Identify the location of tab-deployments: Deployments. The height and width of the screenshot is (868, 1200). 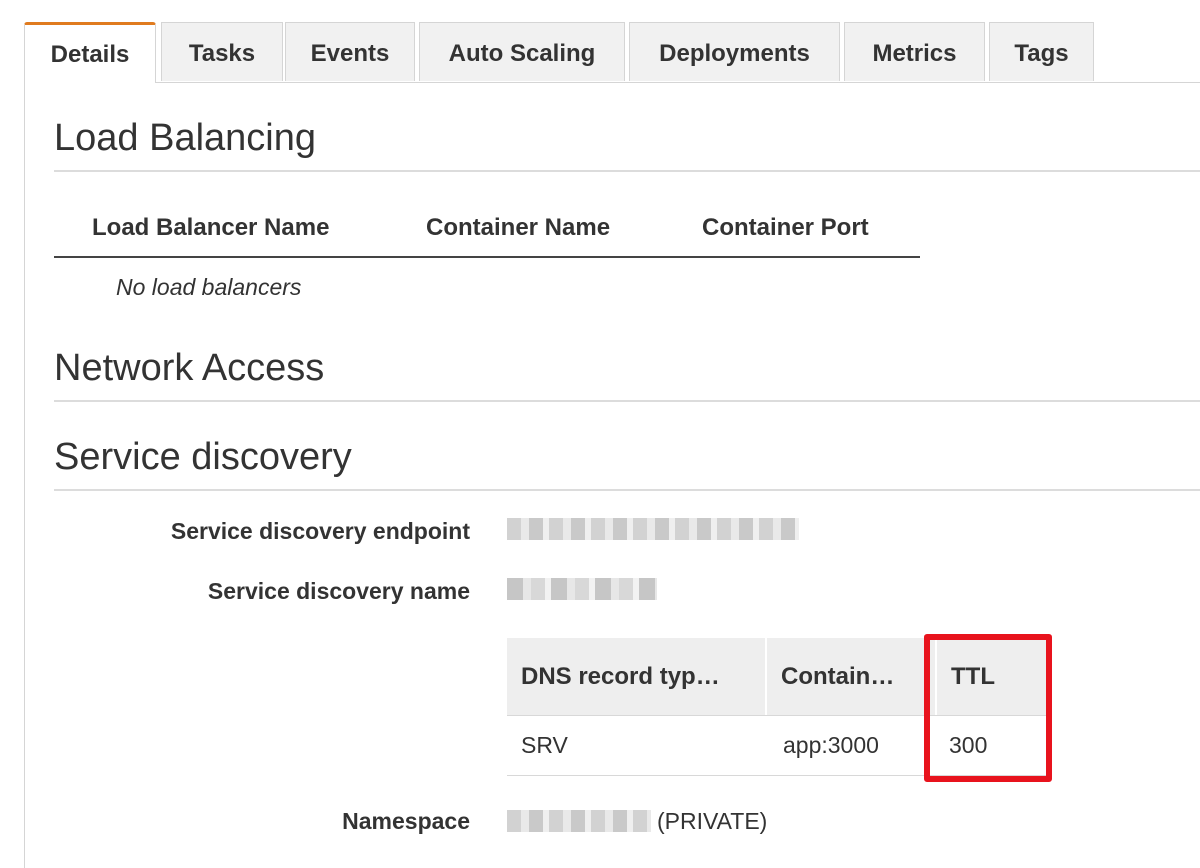
(734, 51).